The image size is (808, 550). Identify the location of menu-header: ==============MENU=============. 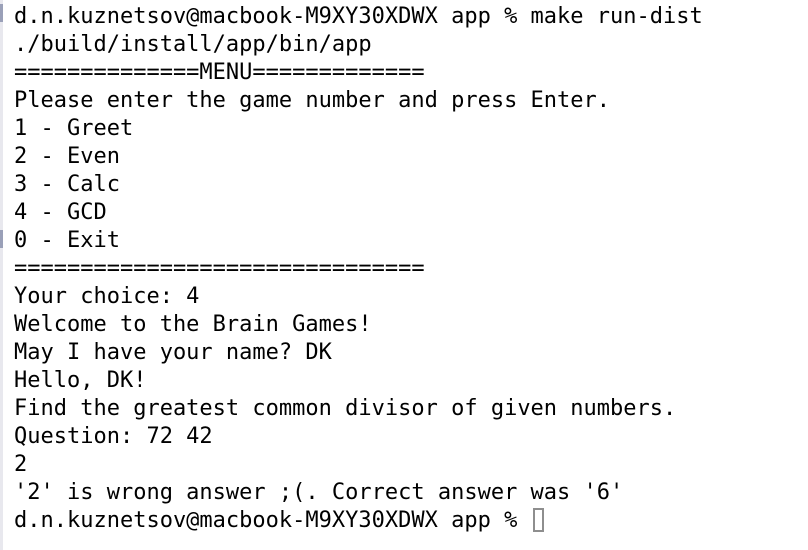
(219, 72).